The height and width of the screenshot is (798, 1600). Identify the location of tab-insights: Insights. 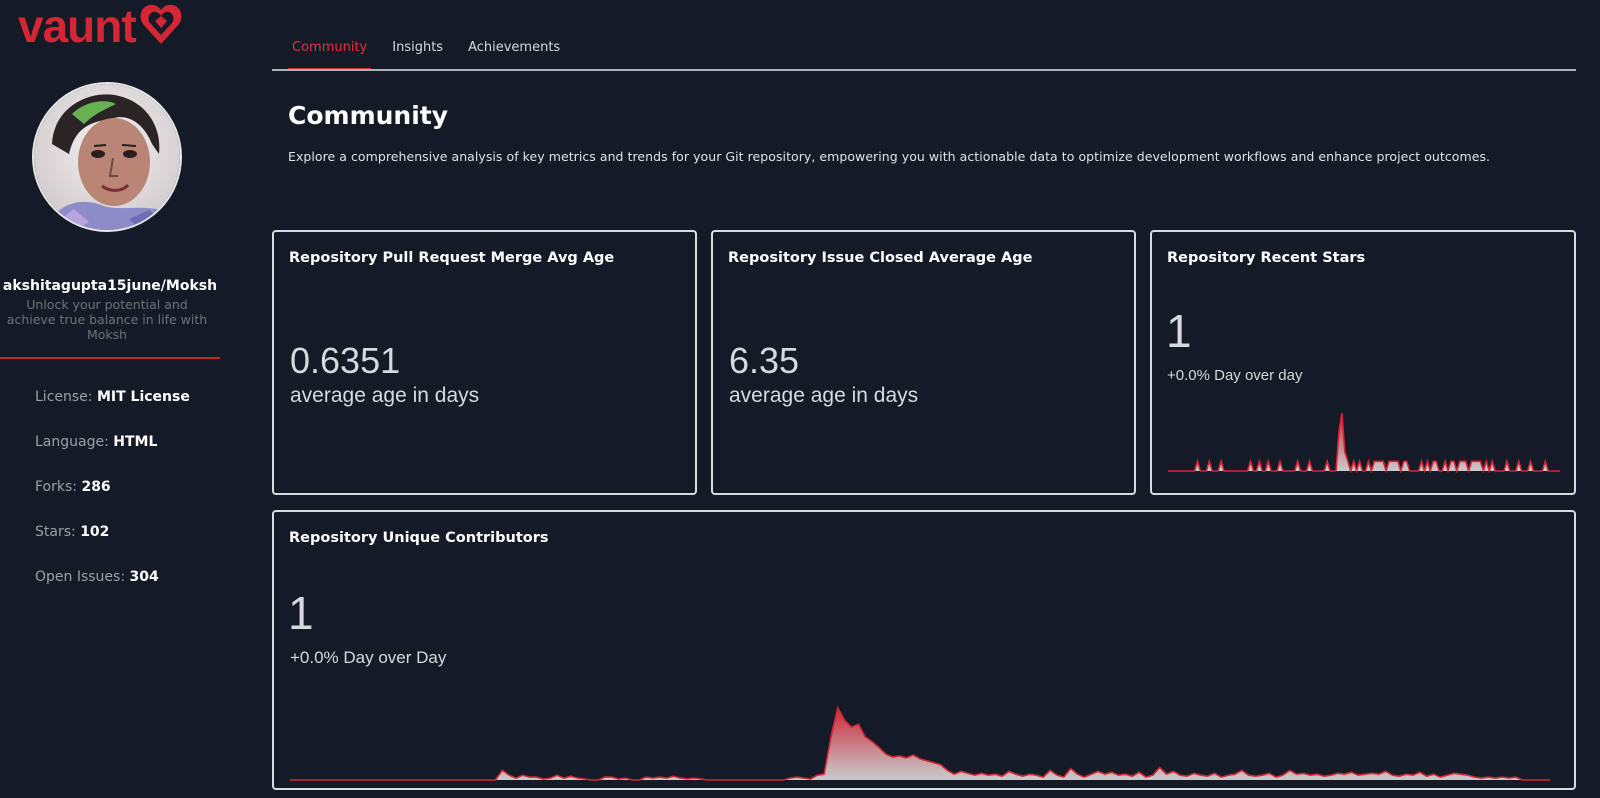
(417, 53).